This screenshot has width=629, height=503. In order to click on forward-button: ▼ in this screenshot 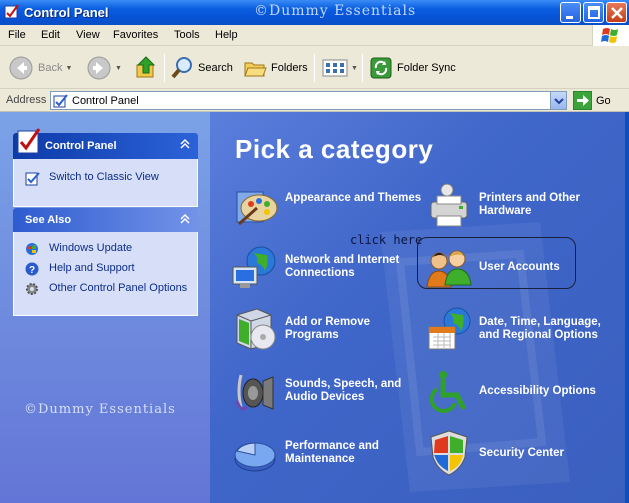, I will do `click(104, 68)`.